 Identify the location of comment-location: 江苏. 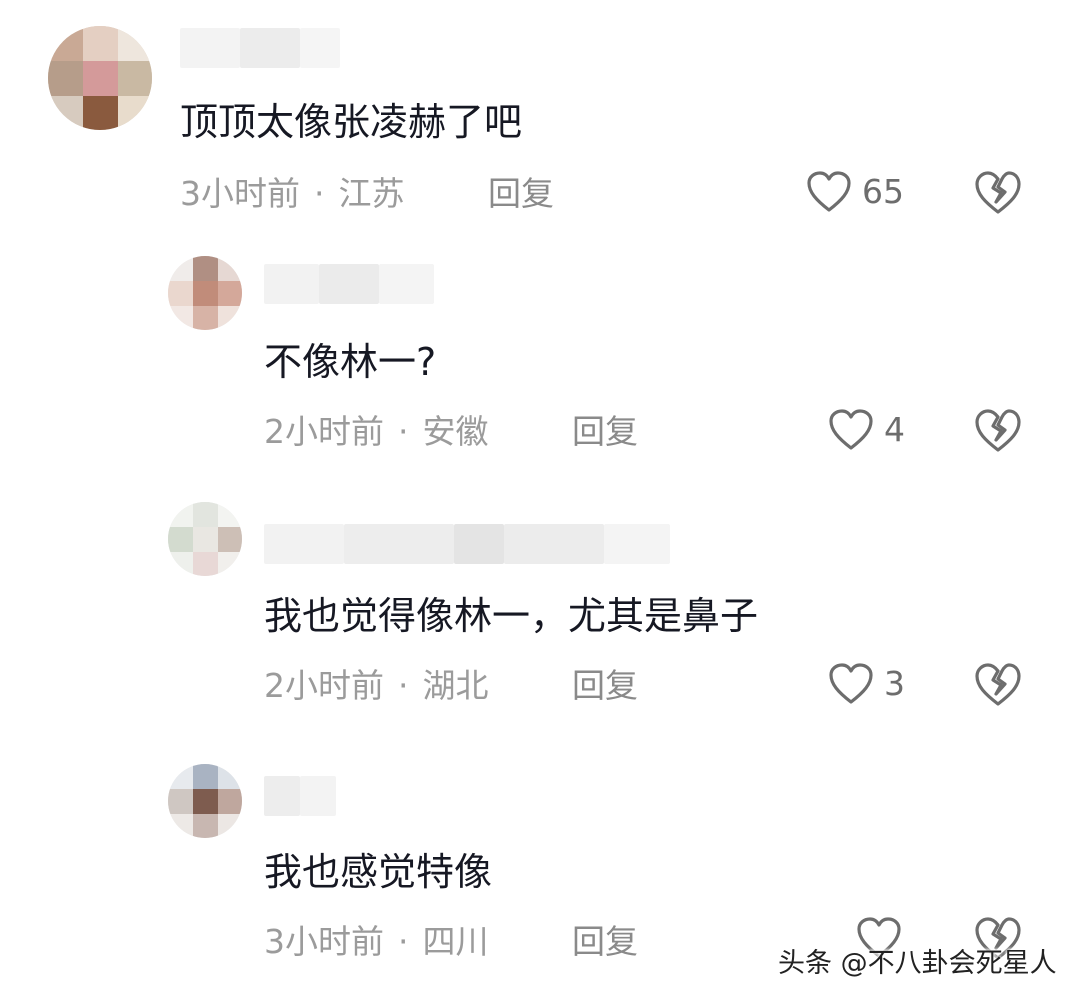
(371, 193).